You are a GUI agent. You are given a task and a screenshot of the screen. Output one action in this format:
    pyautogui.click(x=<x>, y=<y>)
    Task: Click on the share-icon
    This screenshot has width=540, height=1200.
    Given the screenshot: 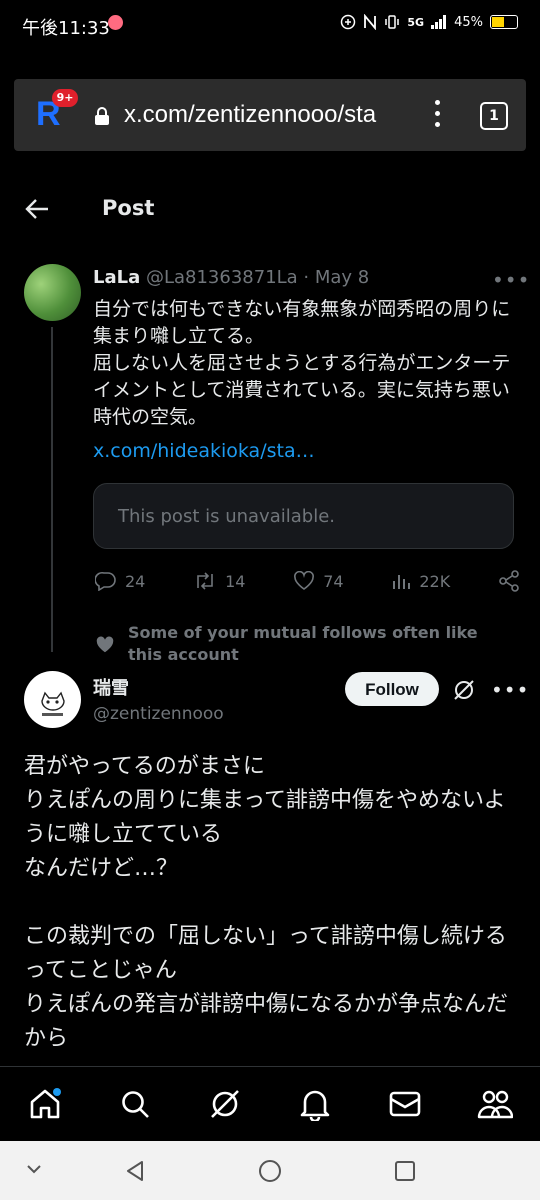 What is the action you would take?
    pyautogui.click(x=509, y=581)
    